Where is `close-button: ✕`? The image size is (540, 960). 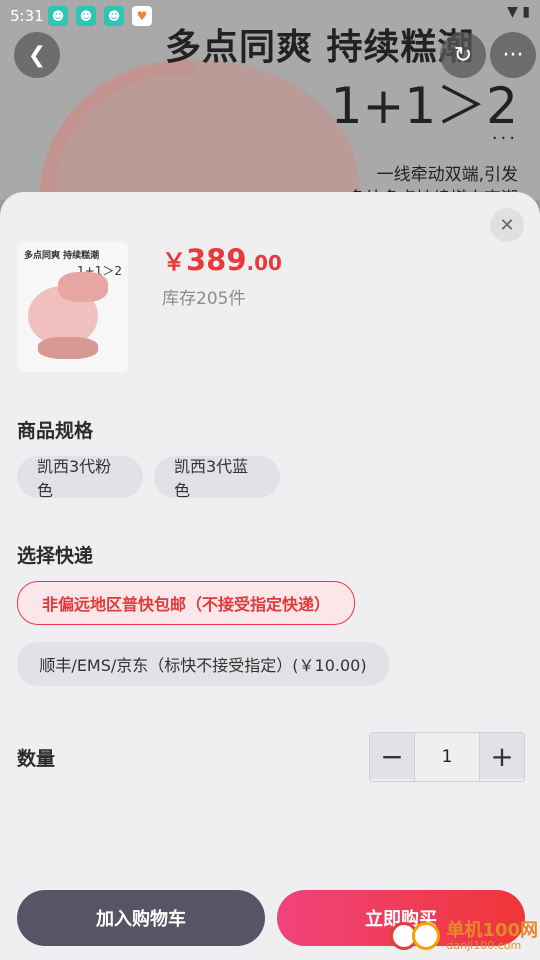 close-button: ✕ is located at coordinates (507, 225).